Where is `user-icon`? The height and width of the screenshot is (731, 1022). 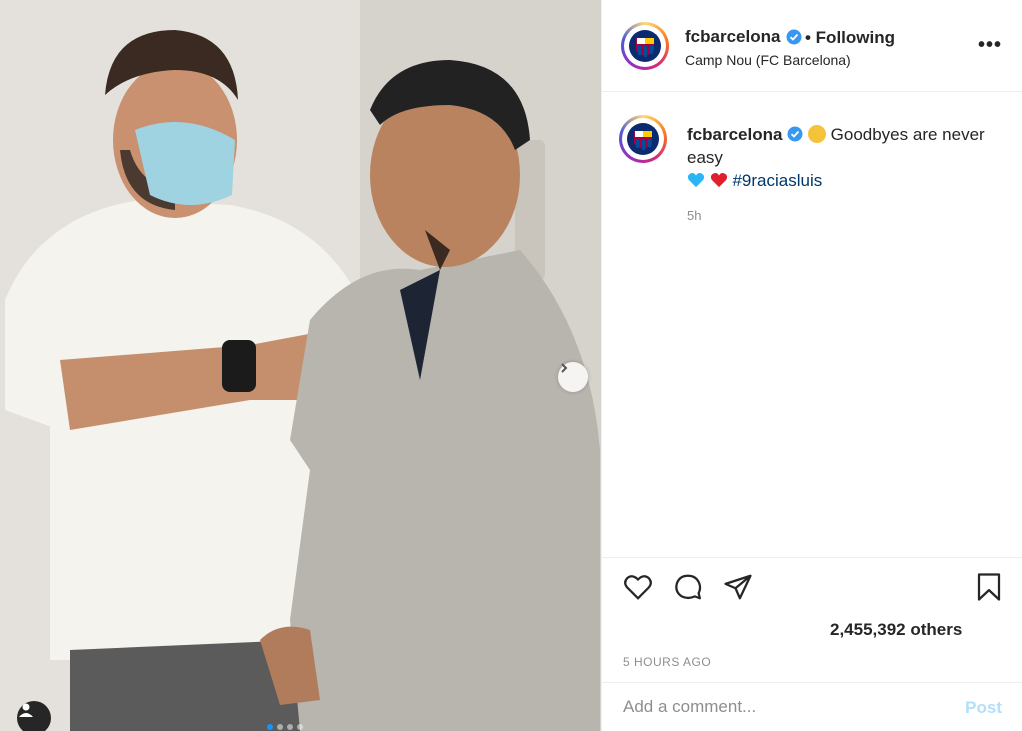 user-icon is located at coordinates (26, 710).